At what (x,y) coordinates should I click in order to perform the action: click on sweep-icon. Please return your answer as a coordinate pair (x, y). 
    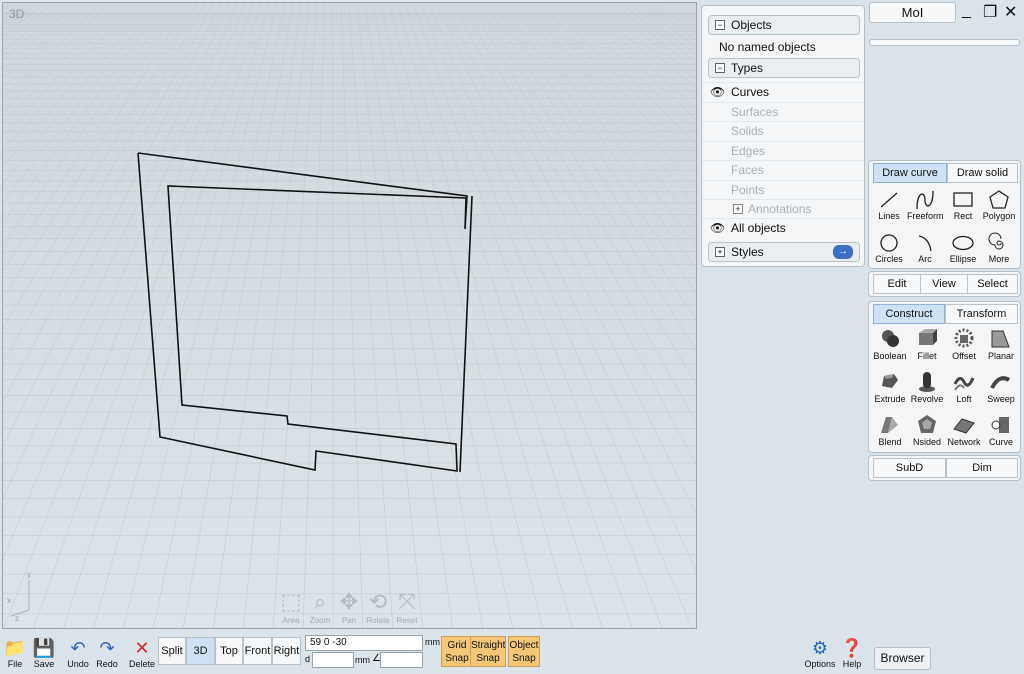
    Looking at the image, I should click on (1000, 382).